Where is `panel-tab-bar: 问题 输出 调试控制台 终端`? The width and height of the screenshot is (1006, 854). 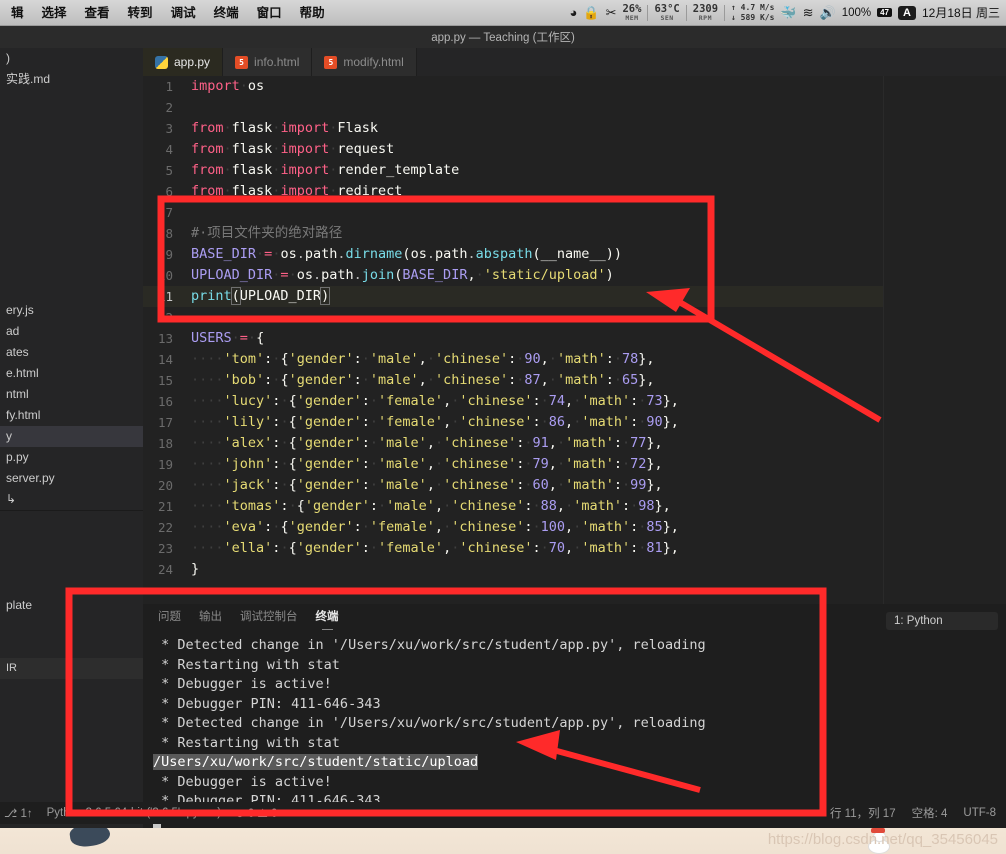
panel-tab-bar: 问题 输出 调试控制台 终端 is located at coordinates (574, 617).